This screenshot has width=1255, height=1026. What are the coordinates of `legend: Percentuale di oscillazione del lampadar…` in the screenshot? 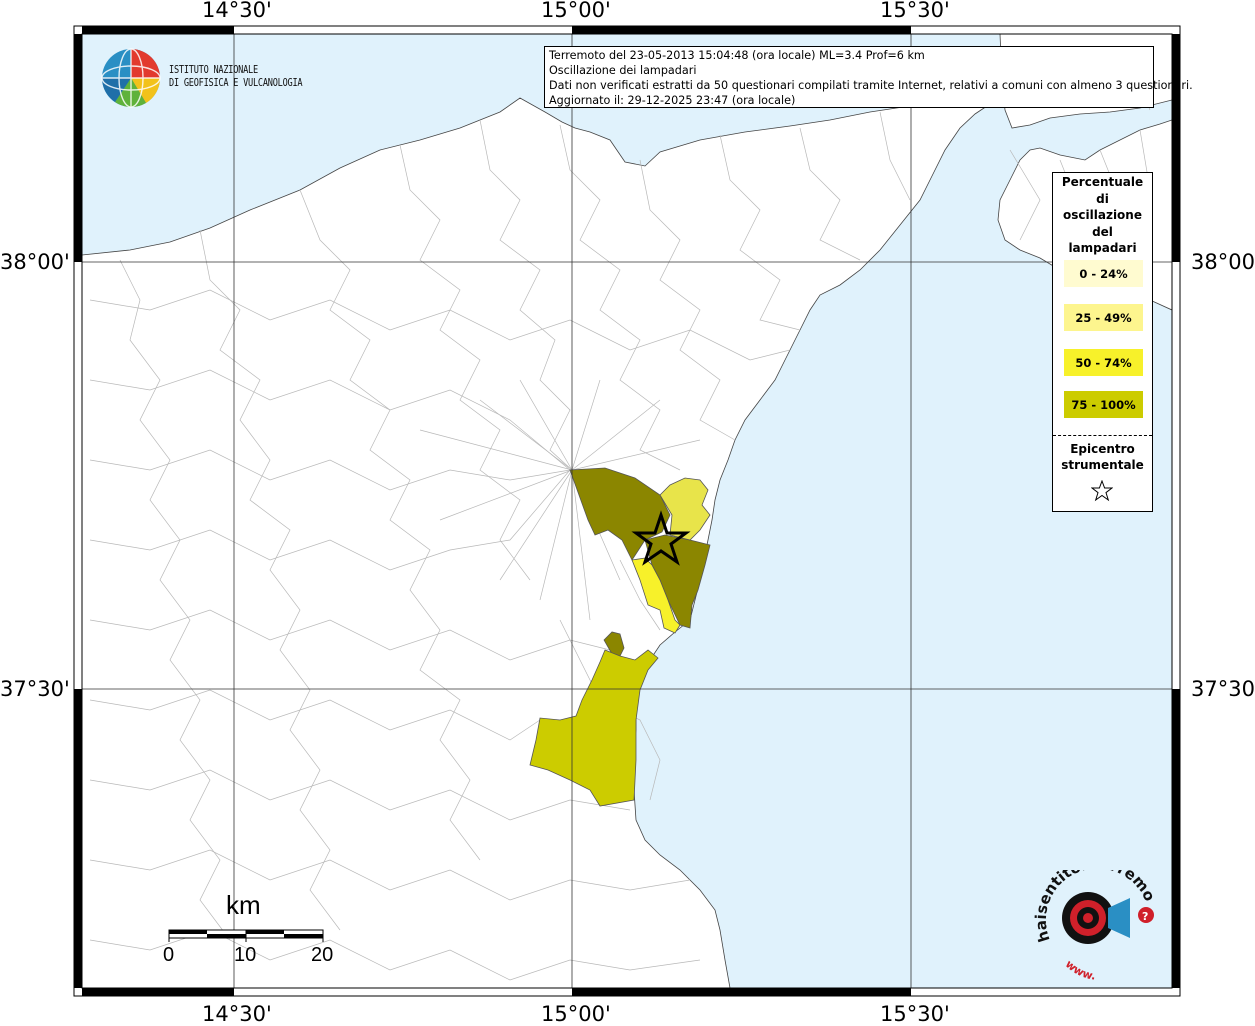 It's located at (1102, 342).